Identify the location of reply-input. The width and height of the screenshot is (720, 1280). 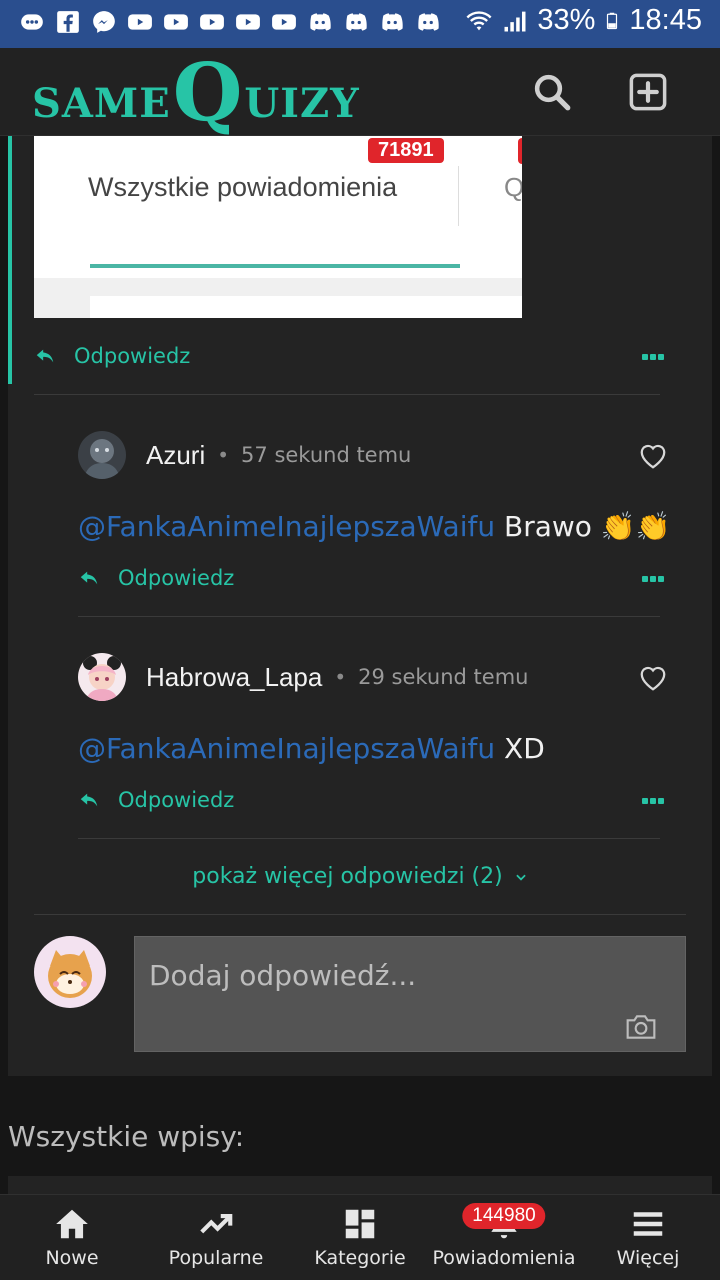
(410, 967).